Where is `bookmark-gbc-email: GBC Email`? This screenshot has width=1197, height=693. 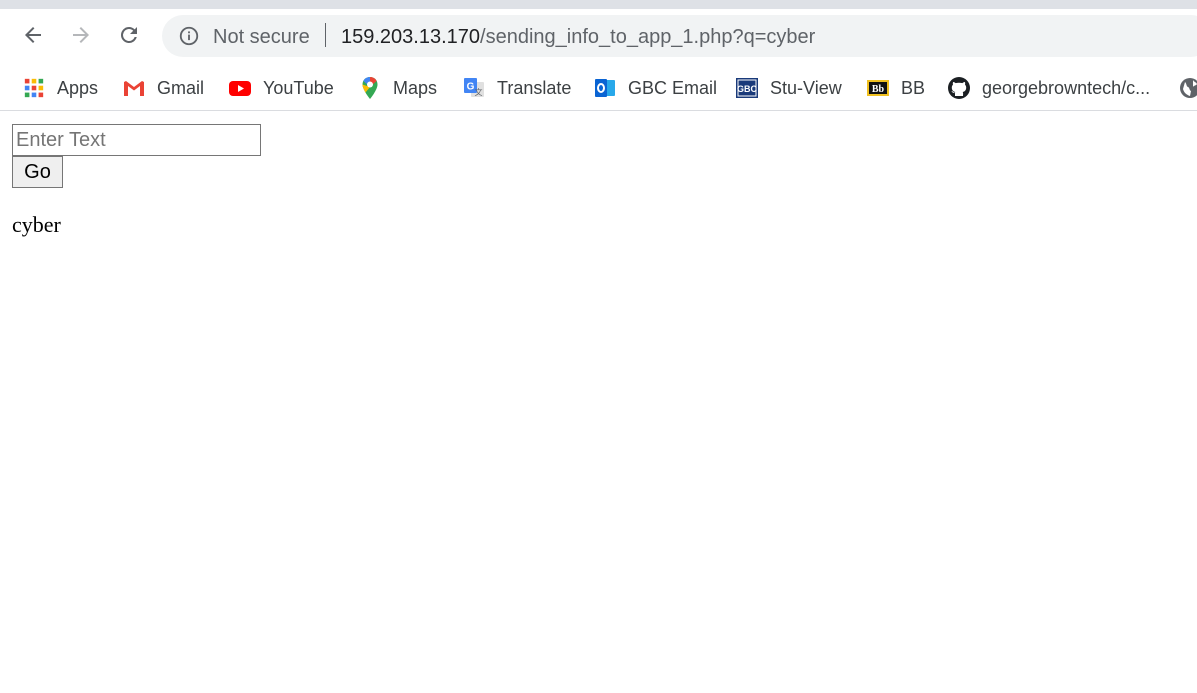 bookmark-gbc-email: GBC Email is located at coordinates (655, 88).